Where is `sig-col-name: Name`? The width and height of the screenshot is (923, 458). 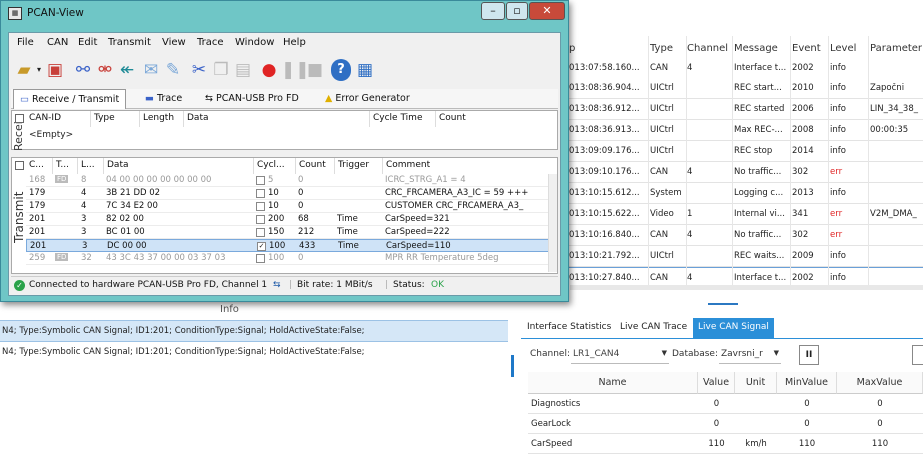 sig-col-name: Name is located at coordinates (613, 383).